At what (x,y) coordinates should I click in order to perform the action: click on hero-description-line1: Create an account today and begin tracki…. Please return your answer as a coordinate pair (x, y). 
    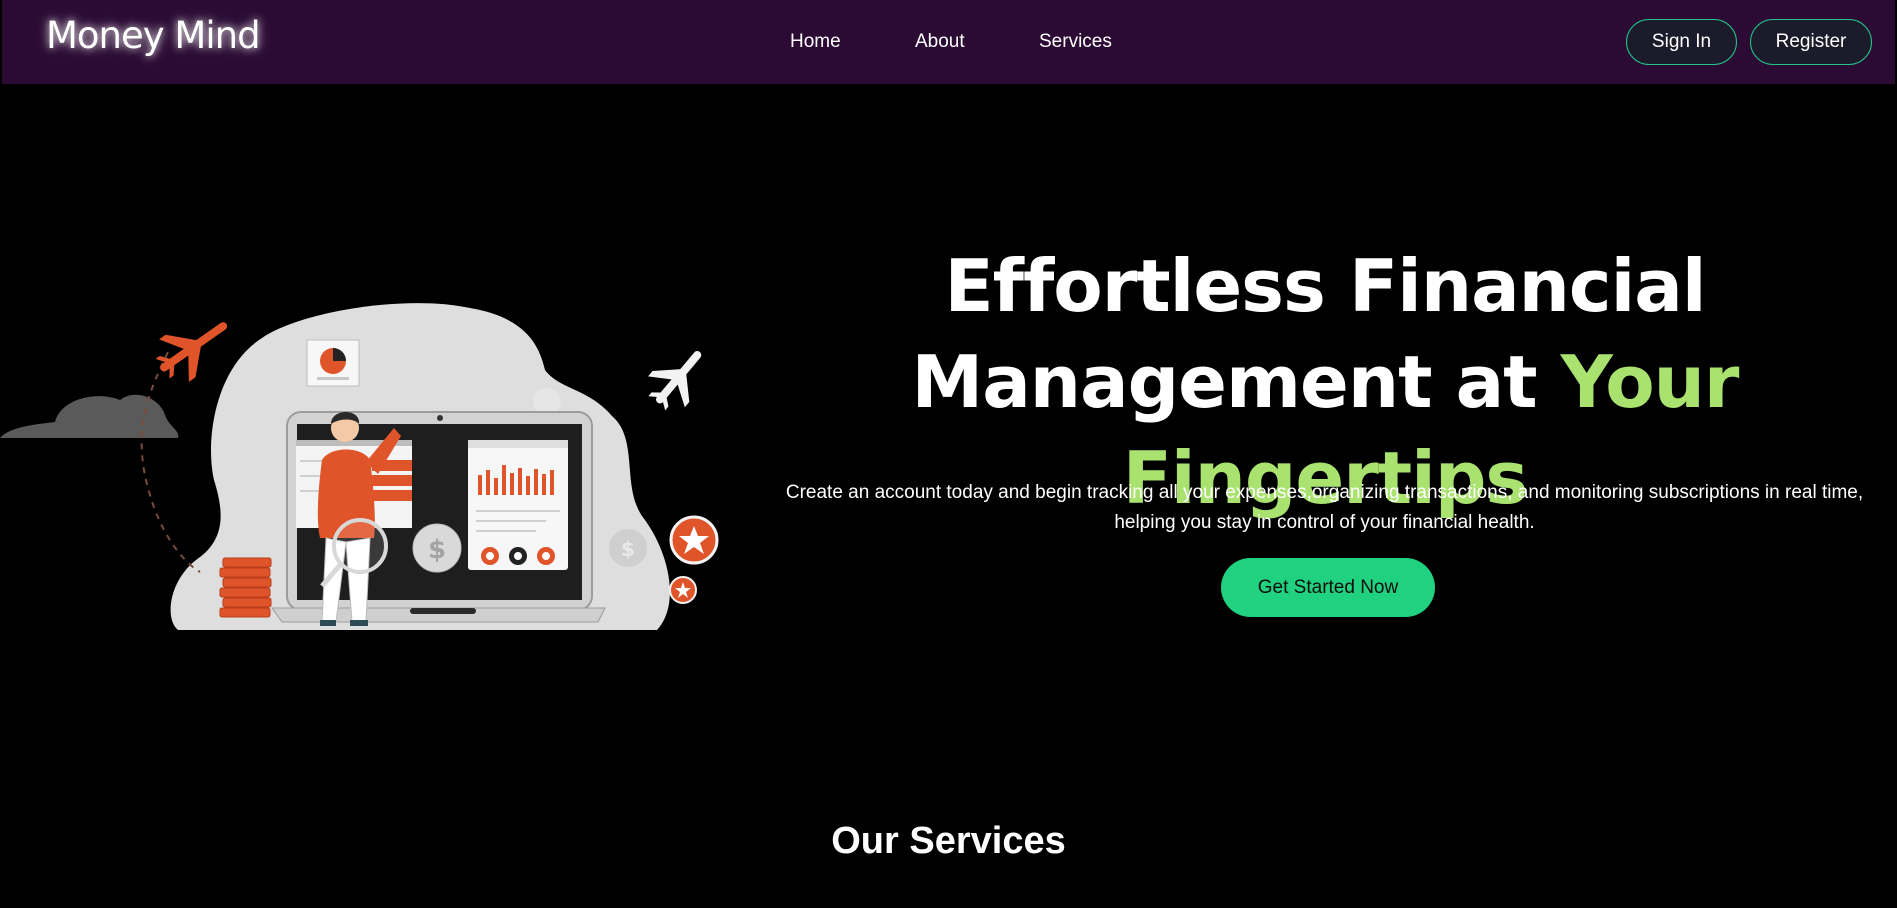
    Looking at the image, I should click on (1324, 492).